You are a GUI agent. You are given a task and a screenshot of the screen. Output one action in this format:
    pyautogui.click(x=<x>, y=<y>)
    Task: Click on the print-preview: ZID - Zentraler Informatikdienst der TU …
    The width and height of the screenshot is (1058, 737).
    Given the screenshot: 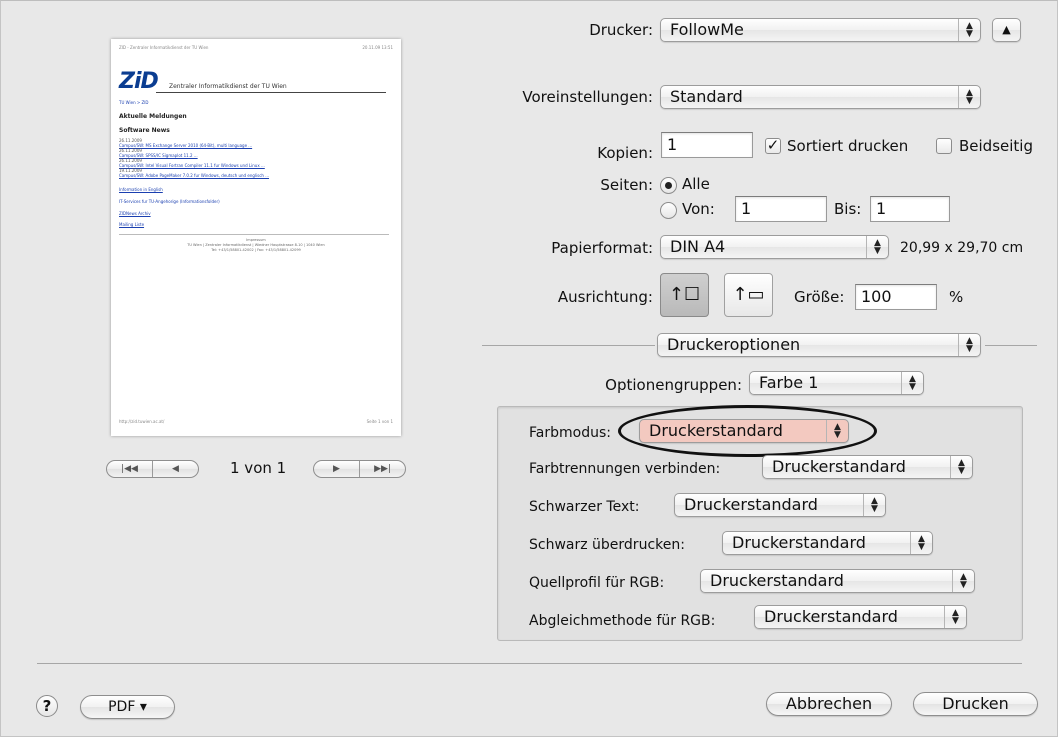 What is the action you would take?
    pyautogui.click(x=256, y=237)
    